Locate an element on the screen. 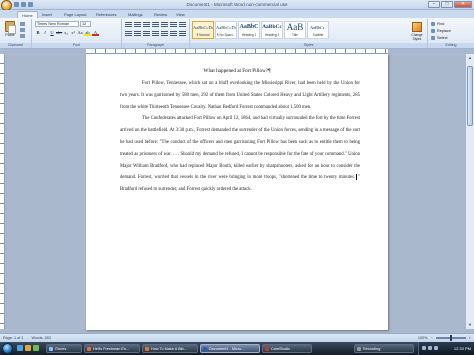 Image resolution: width=474 pixels, height=355 pixels. taskbar-item-itunes: iTunes is located at coordinates (64, 348).